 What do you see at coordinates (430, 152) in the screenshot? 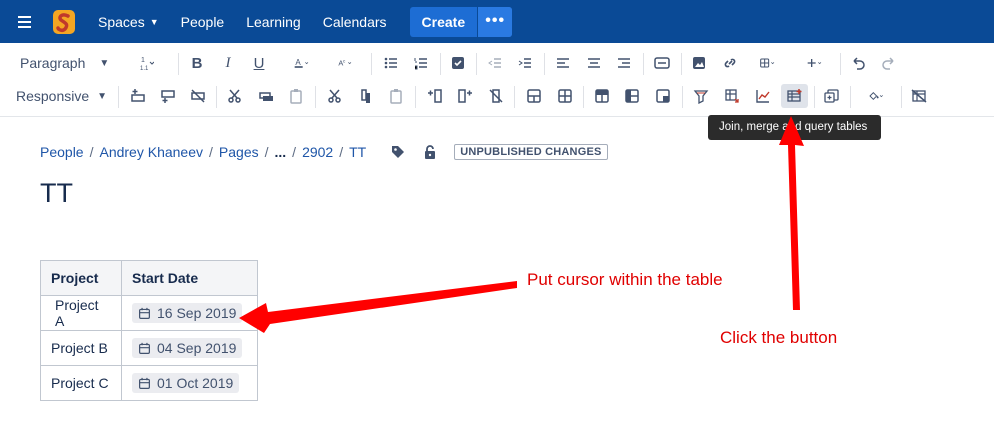
I see `unlock-icon` at bounding box center [430, 152].